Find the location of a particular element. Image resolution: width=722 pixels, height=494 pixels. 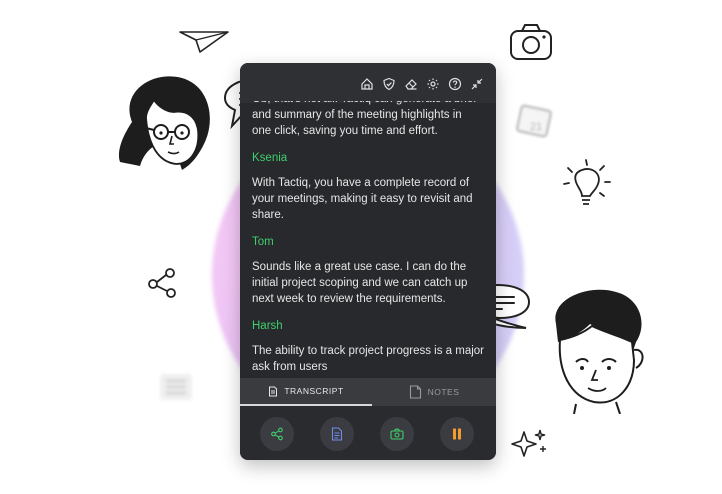

tab-transcript: TRANSCRIPT is located at coordinates (306, 392).